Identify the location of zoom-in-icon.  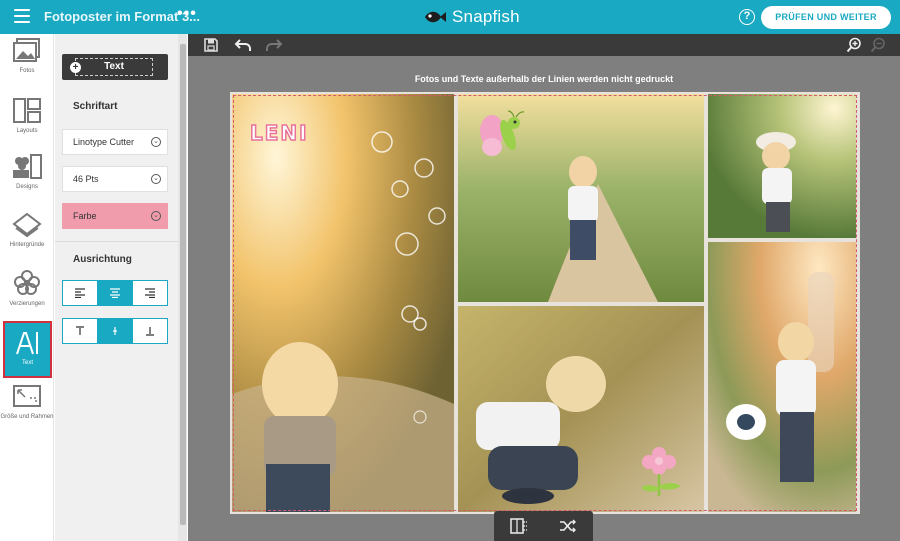
(854, 45).